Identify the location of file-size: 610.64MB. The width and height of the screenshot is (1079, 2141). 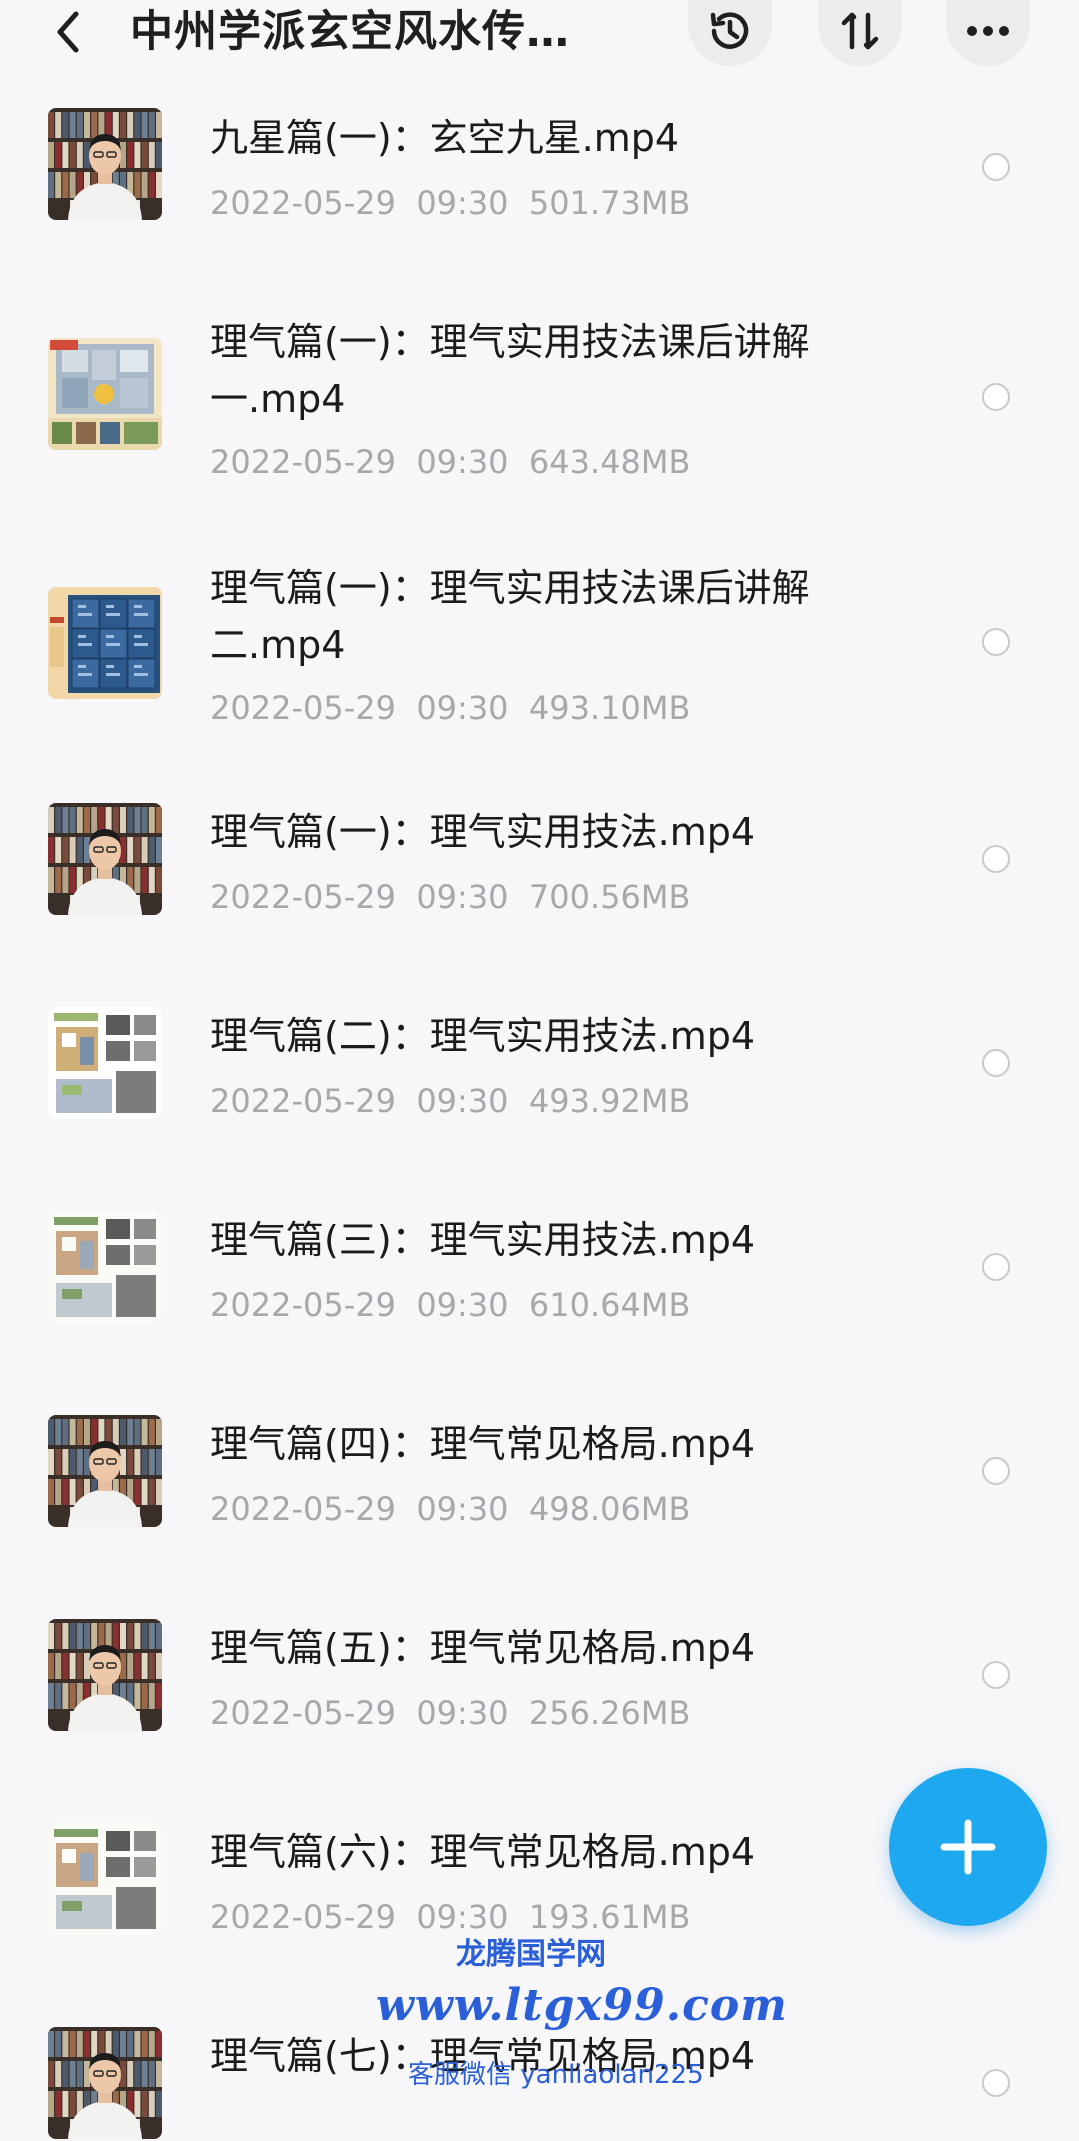
(609, 1305).